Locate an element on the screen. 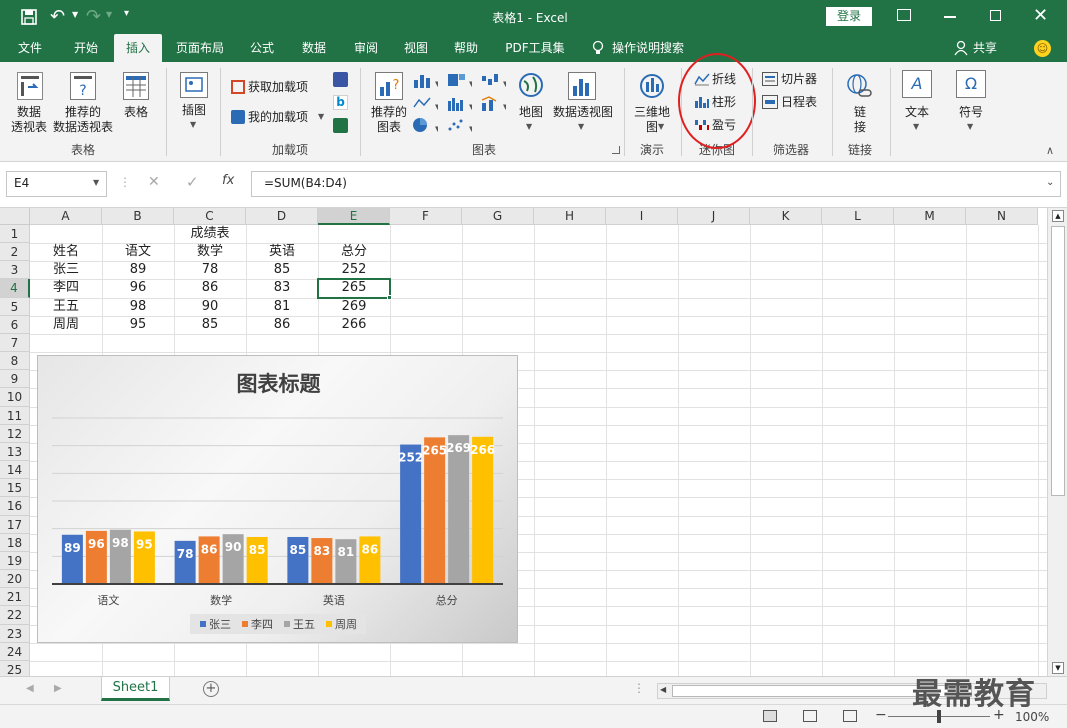  recommended-charts-label: 推荐的 图表 is located at coordinates (389, 120).